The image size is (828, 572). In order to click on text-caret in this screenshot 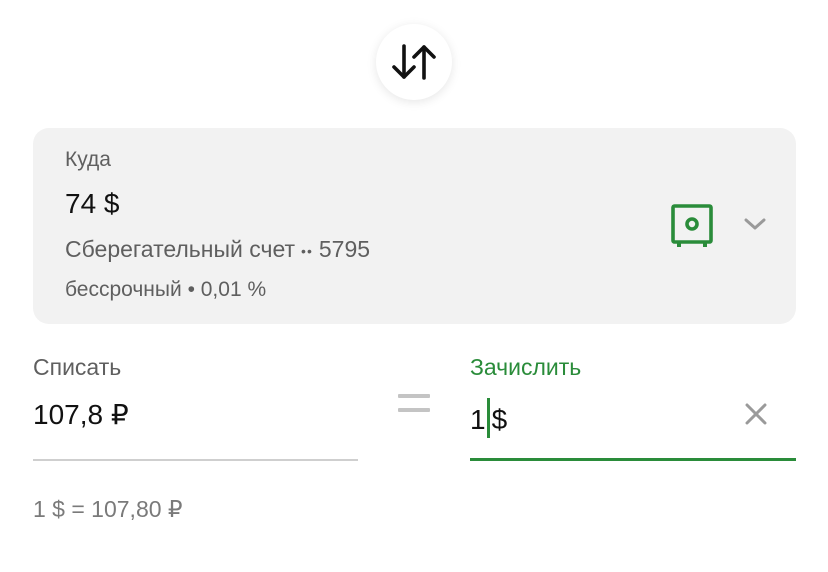, I will do `click(488, 418)`.